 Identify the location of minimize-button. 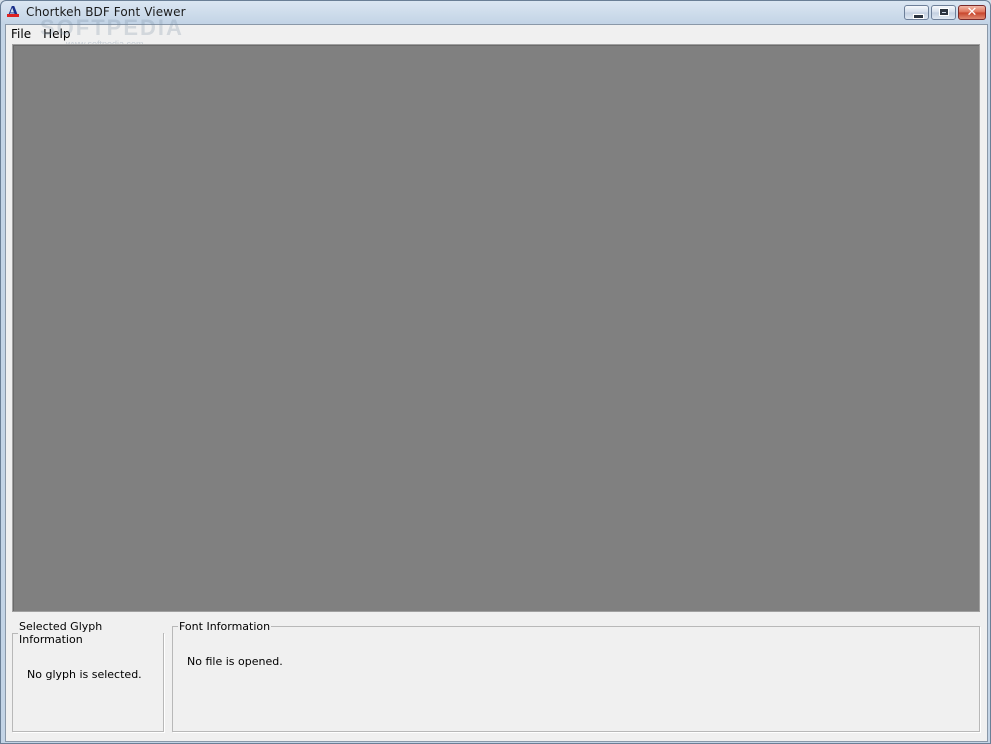
(916, 12).